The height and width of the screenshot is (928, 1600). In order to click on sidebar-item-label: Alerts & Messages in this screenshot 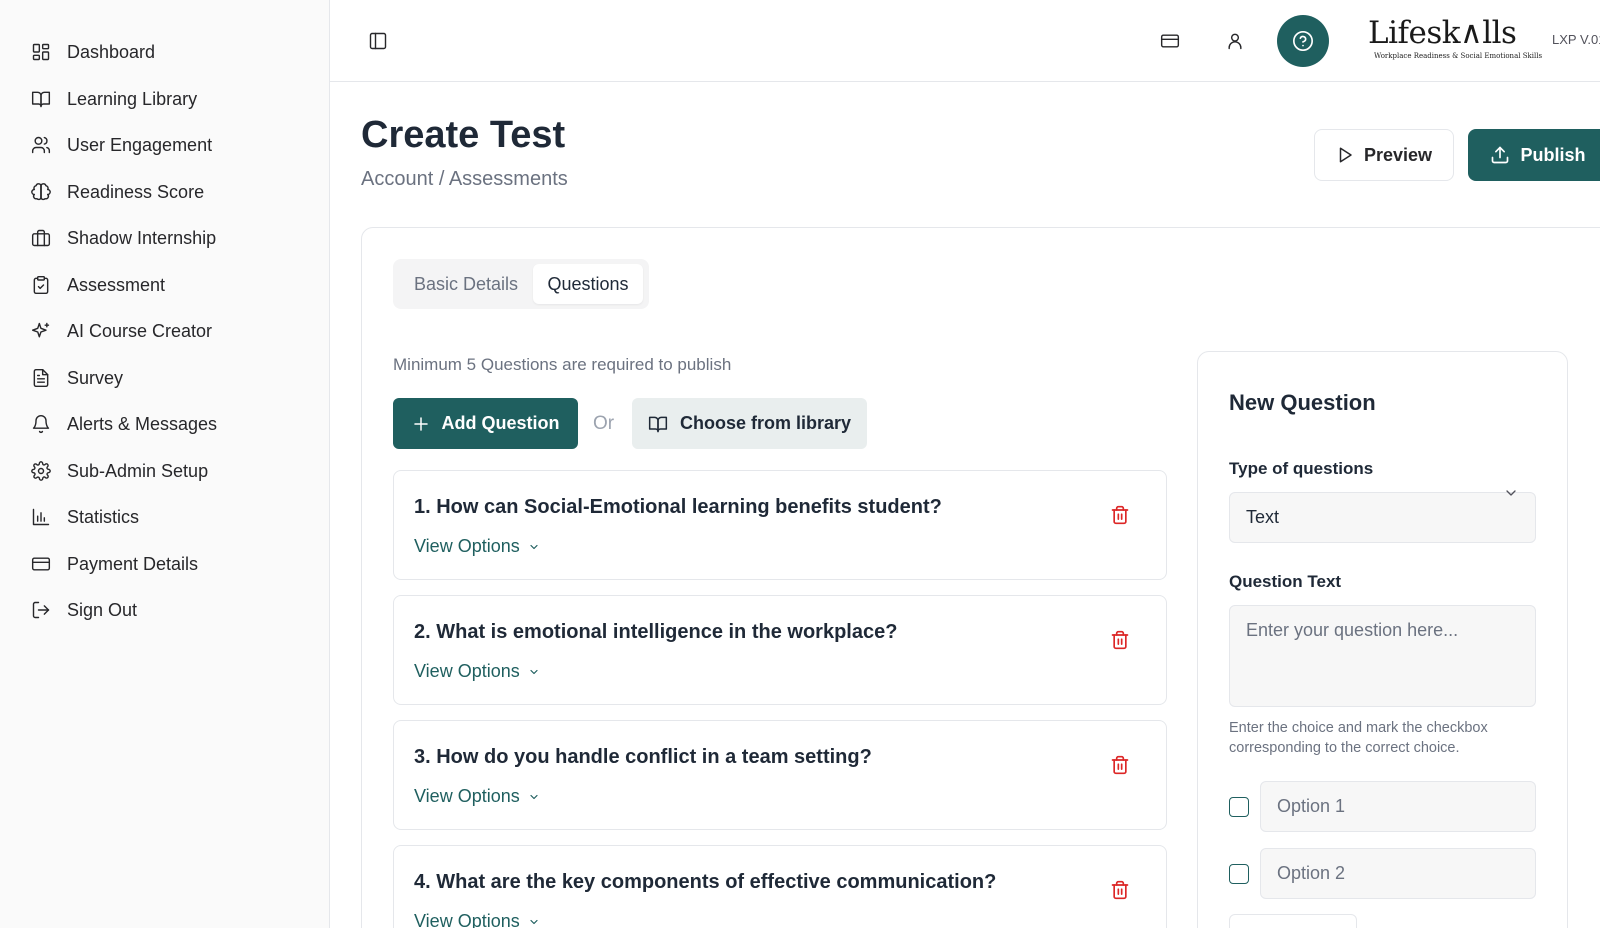, I will do `click(142, 423)`.